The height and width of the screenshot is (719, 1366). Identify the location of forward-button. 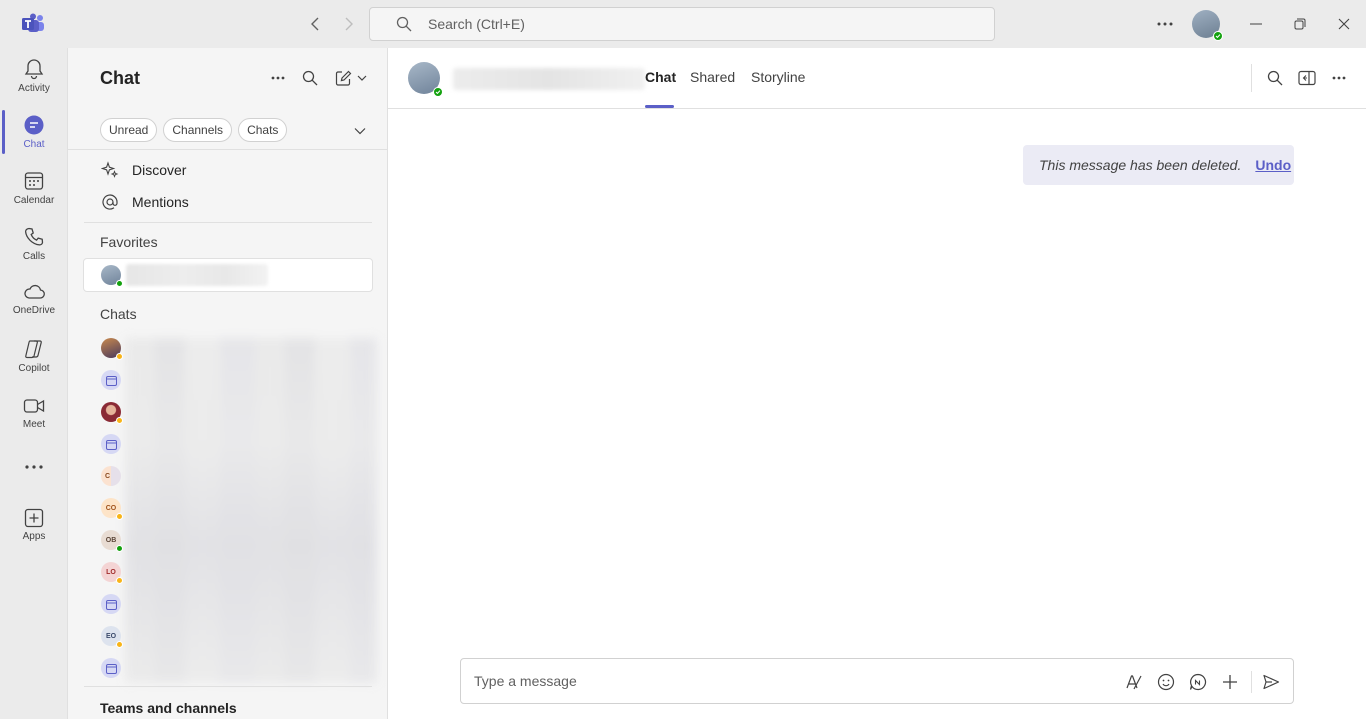
(349, 24).